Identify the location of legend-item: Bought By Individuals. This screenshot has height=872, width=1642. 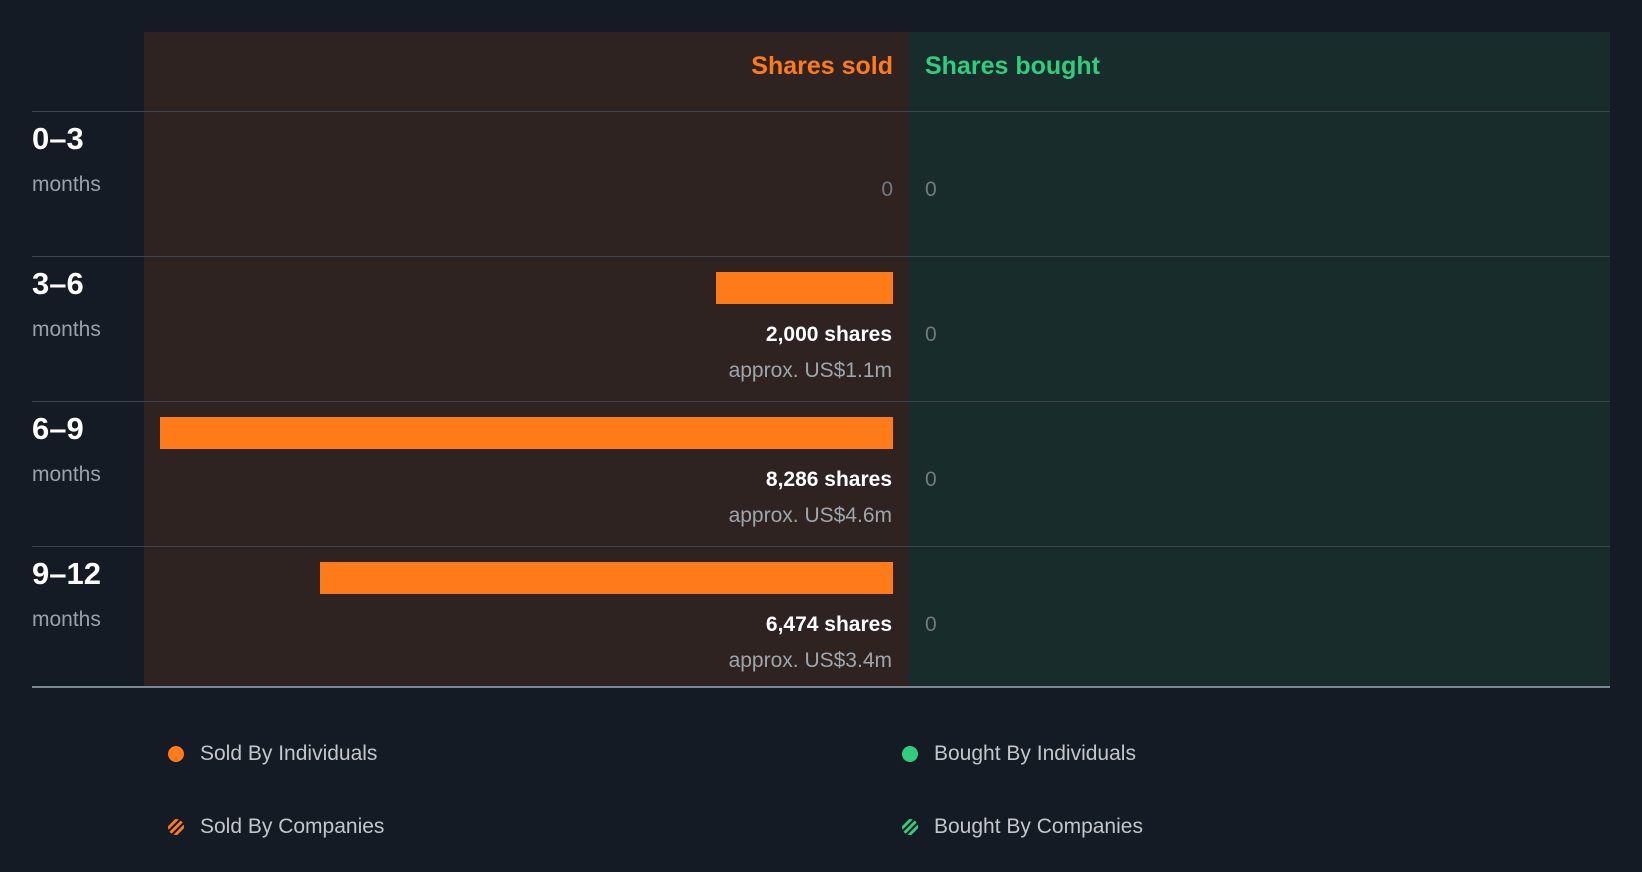
(1019, 754).